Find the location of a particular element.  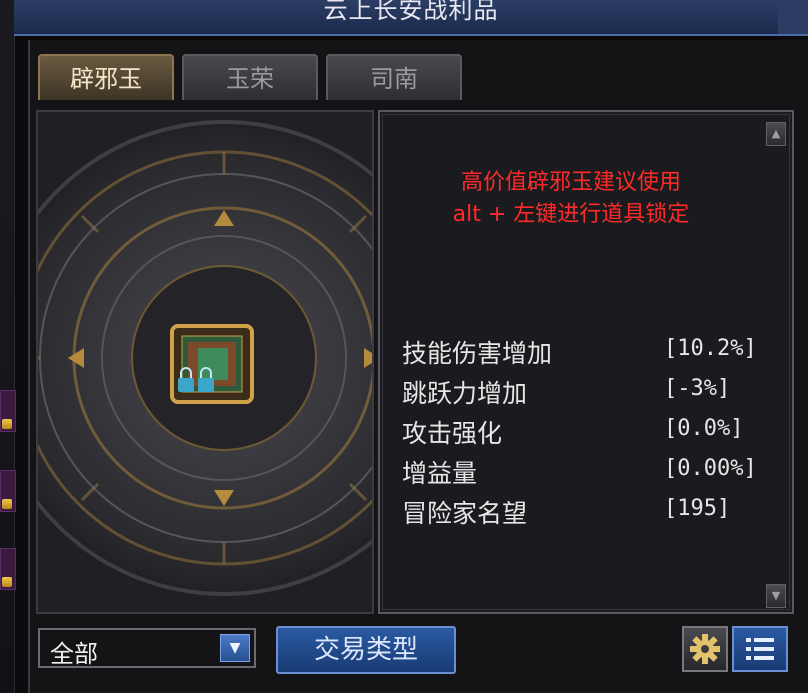

tab-yurong: 玉荣 is located at coordinates (250, 77).